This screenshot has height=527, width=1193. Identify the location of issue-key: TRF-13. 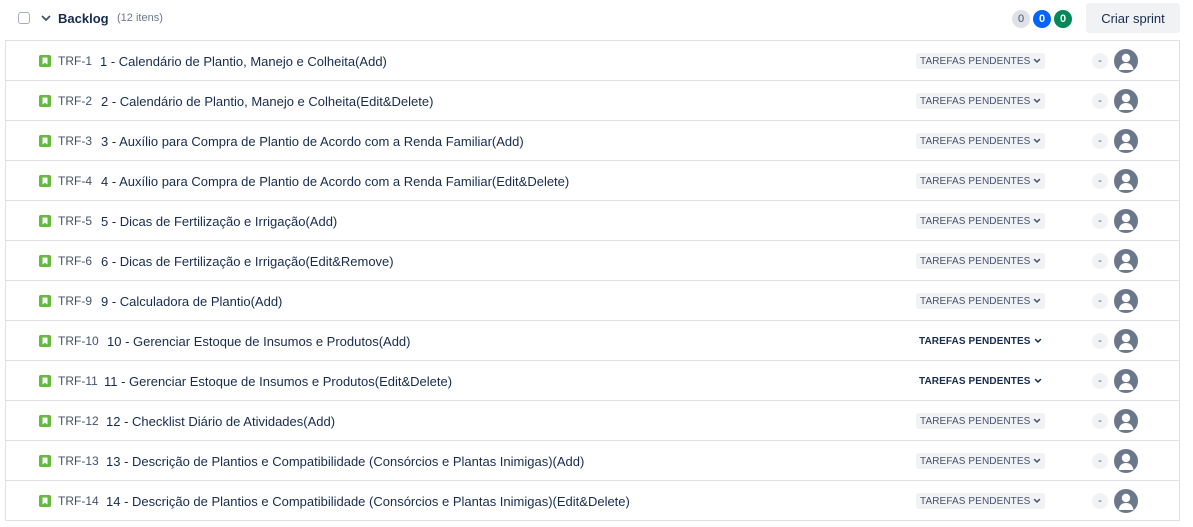
(78, 461).